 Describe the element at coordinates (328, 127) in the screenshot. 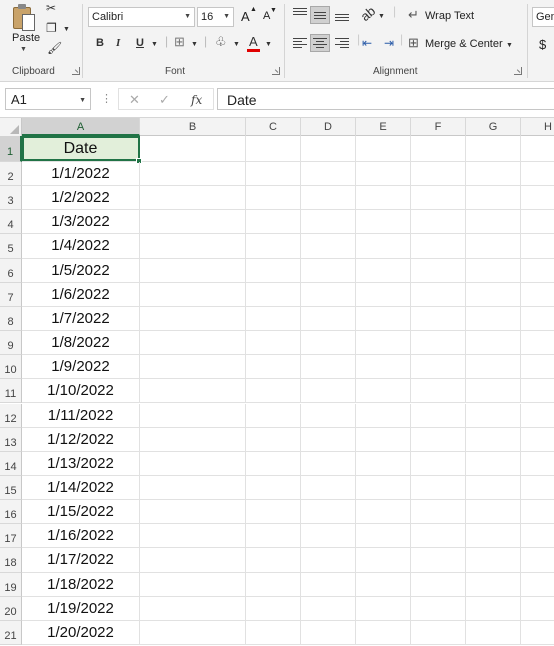

I see `column-header-d: D` at that location.